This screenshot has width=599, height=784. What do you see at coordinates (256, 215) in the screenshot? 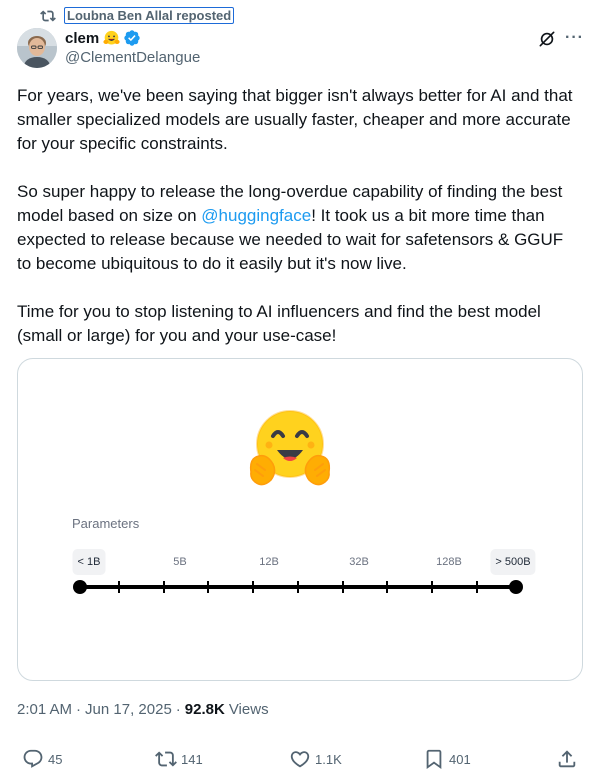
I see `mention-link: @huggingface` at bounding box center [256, 215].